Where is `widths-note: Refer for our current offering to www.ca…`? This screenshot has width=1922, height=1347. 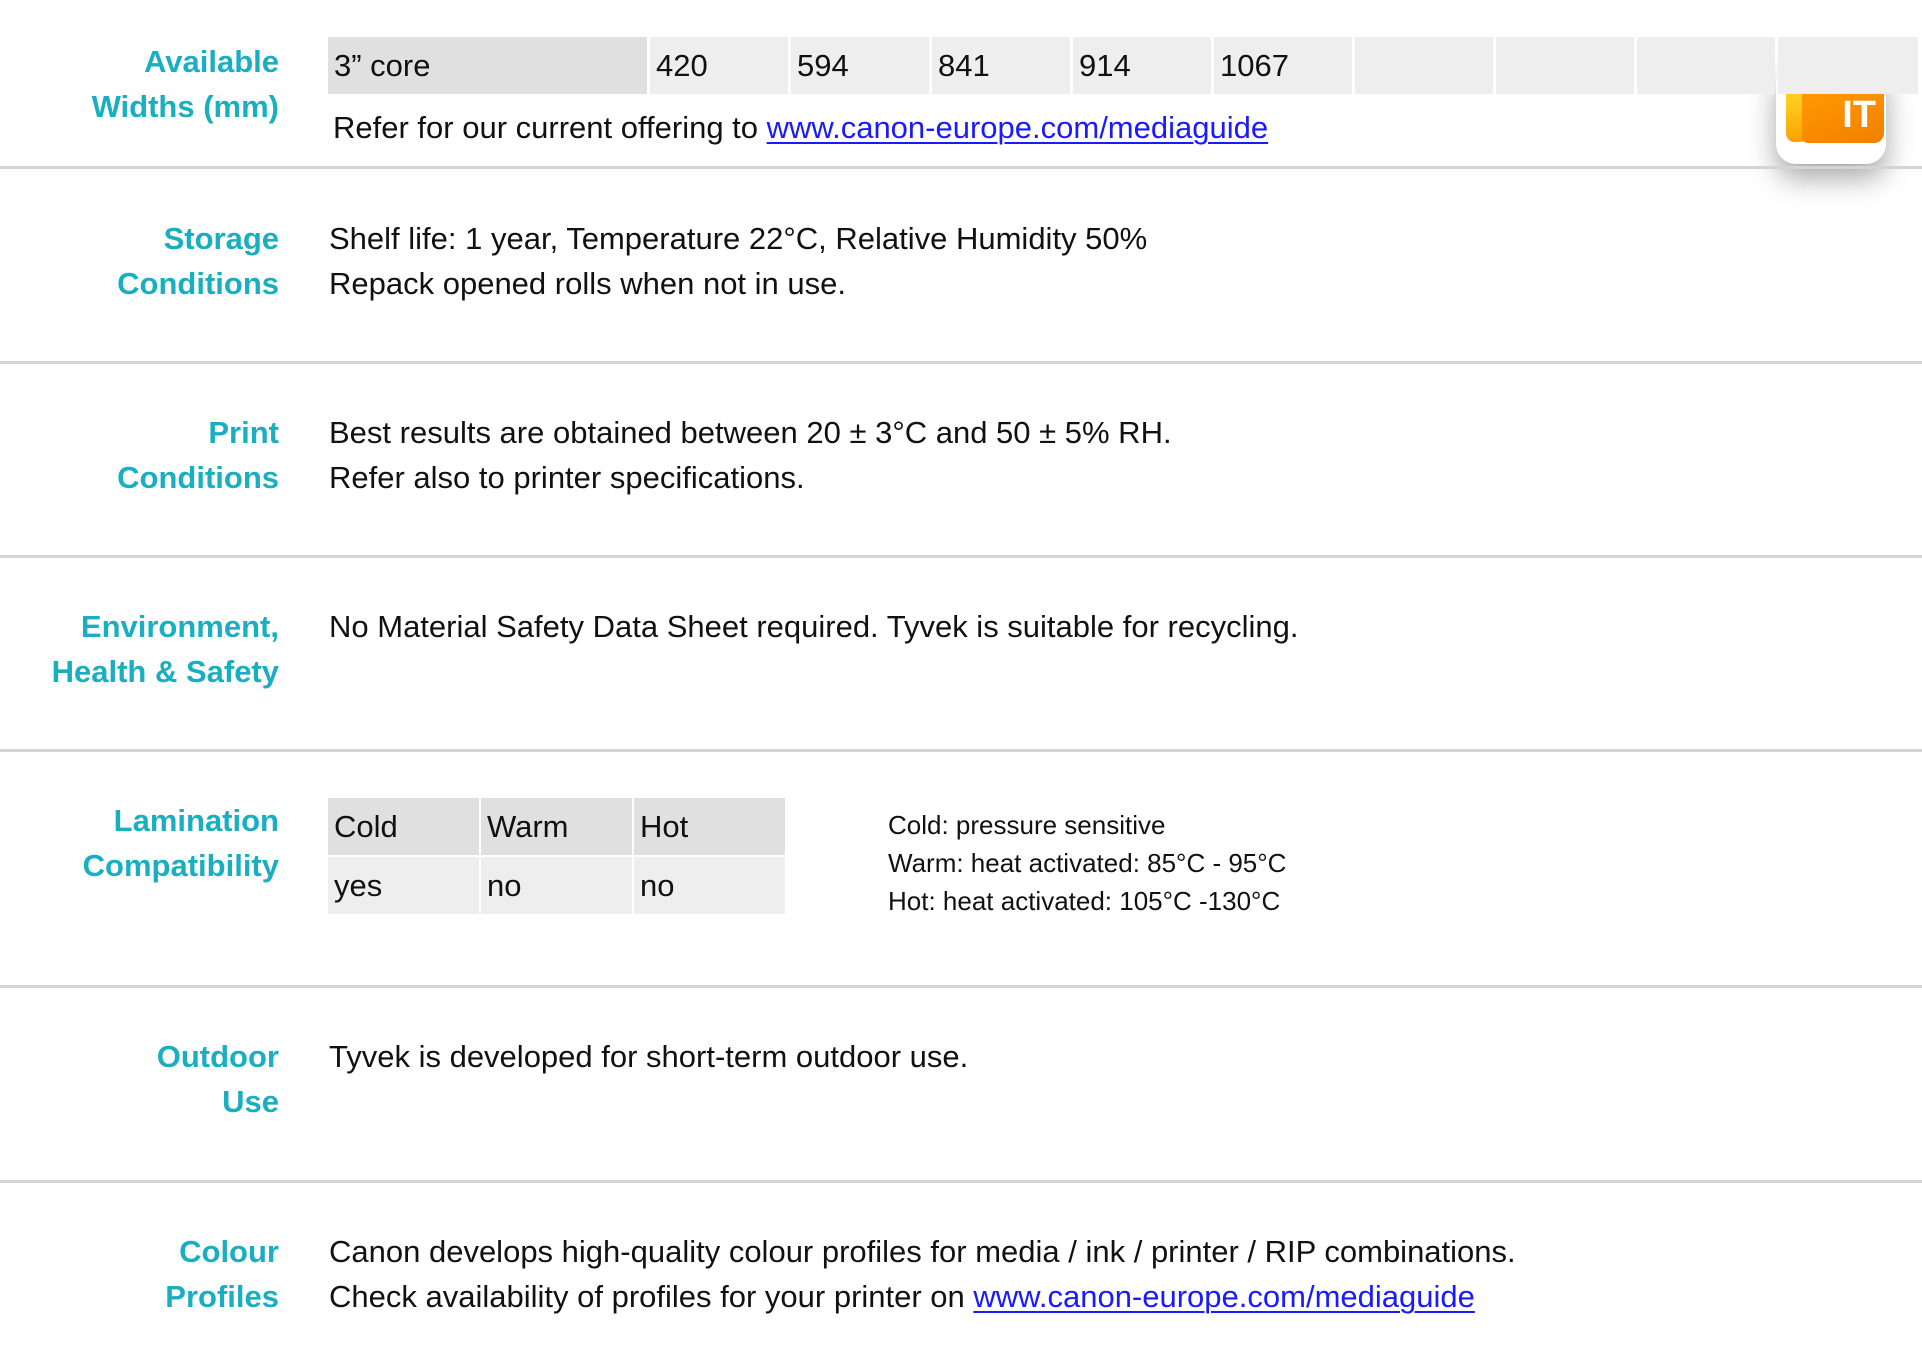 widths-note: Refer for our current offering to www.ca… is located at coordinates (800, 127).